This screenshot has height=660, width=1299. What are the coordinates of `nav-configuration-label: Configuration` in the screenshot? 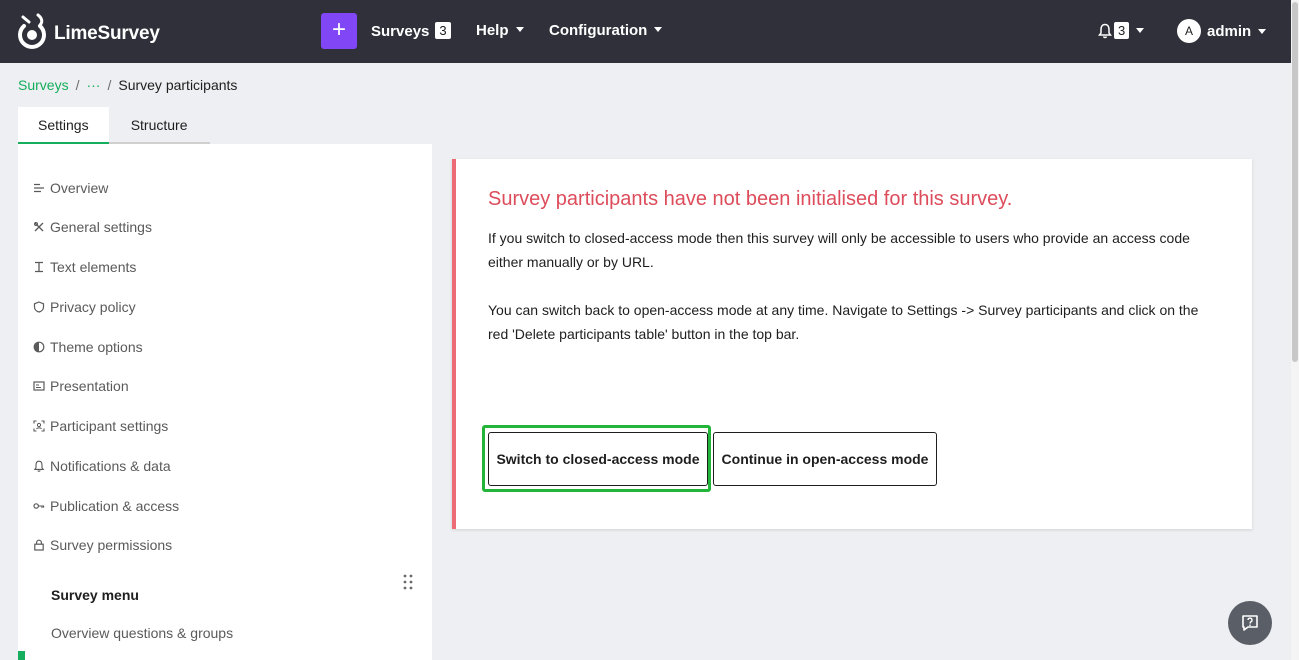 It's located at (598, 30).